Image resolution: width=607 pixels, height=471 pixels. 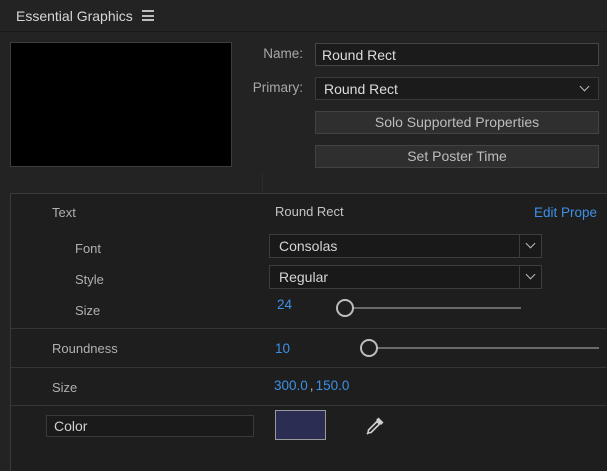 What do you see at coordinates (405, 277) in the screenshot?
I see `style-select: Regular` at bounding box center [405, 277].